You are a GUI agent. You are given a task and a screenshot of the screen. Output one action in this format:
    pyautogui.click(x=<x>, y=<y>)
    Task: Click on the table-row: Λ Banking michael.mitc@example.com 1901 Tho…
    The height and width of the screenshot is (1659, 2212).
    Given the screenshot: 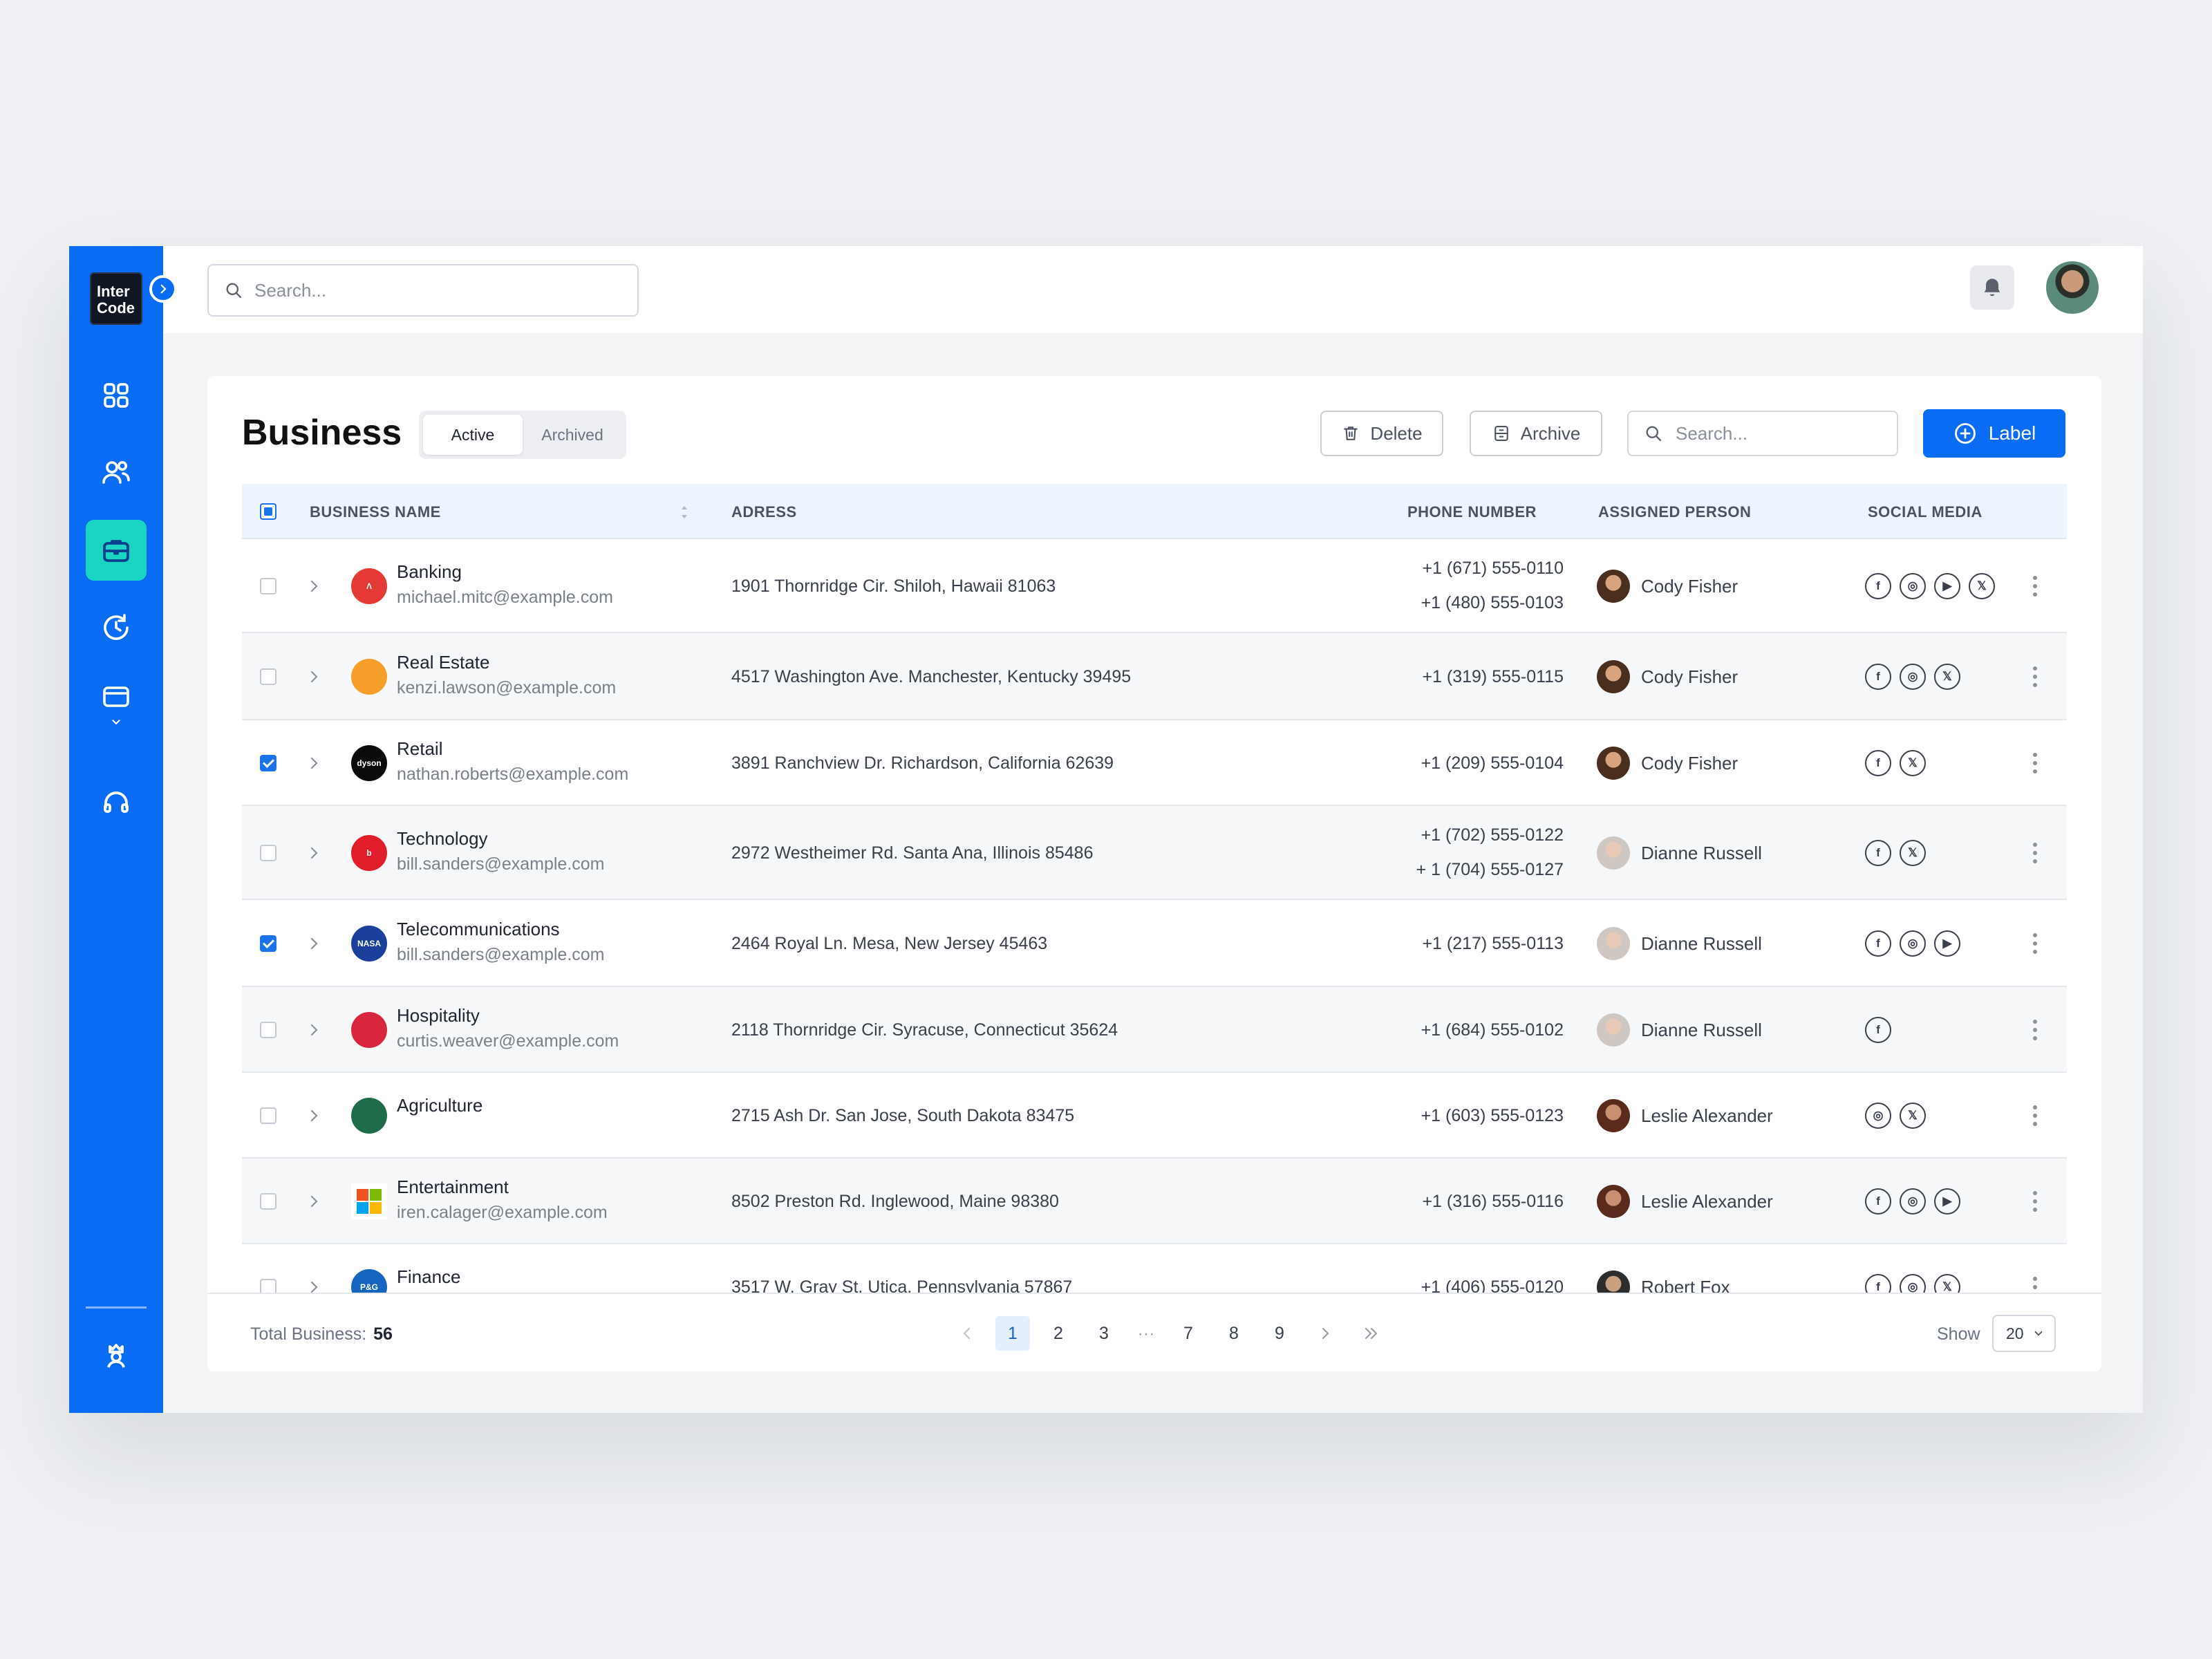 What is the action you would take?
    pyautogui.click(x=1154, y=586)
    